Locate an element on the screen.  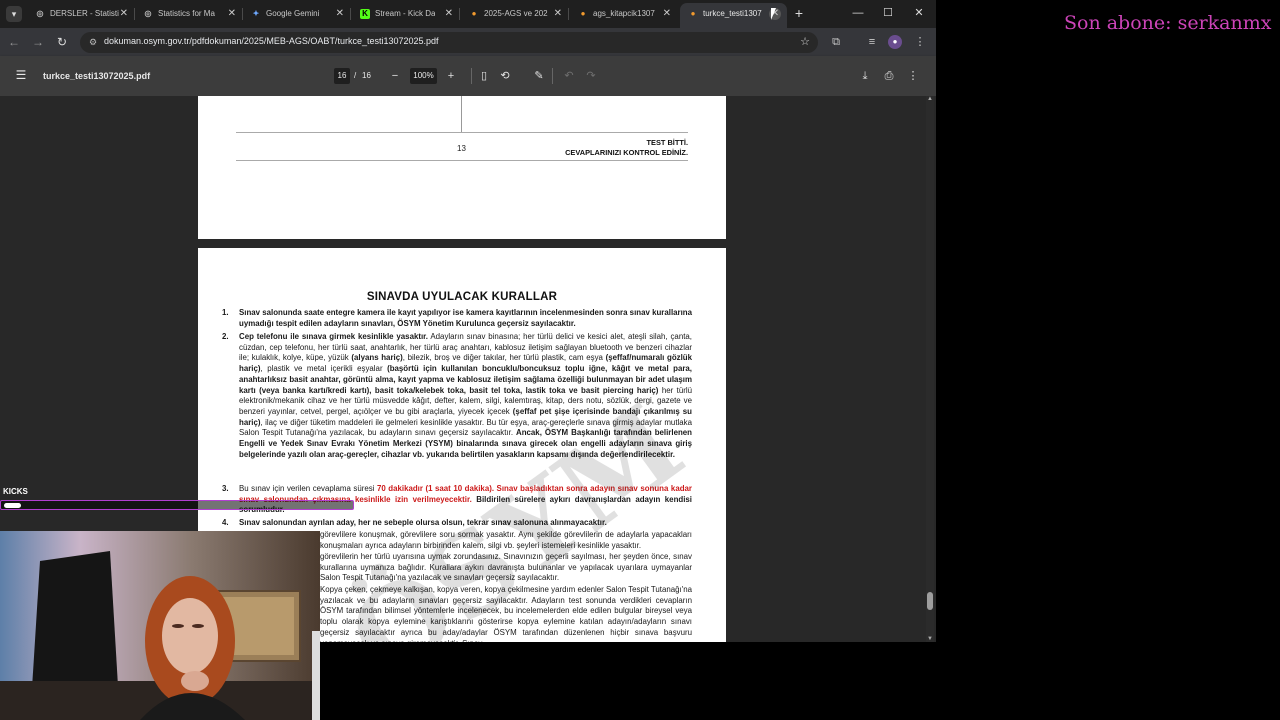
kicks-label: KICKS is located at coordinates (15, 491).